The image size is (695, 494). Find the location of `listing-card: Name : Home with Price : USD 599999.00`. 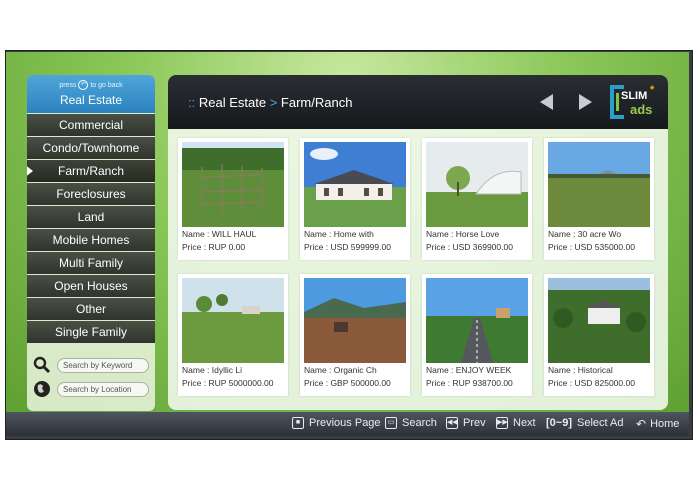

listing-card: Name : Home with Price : USD 599999.00 is located at coordinates (355, 199).